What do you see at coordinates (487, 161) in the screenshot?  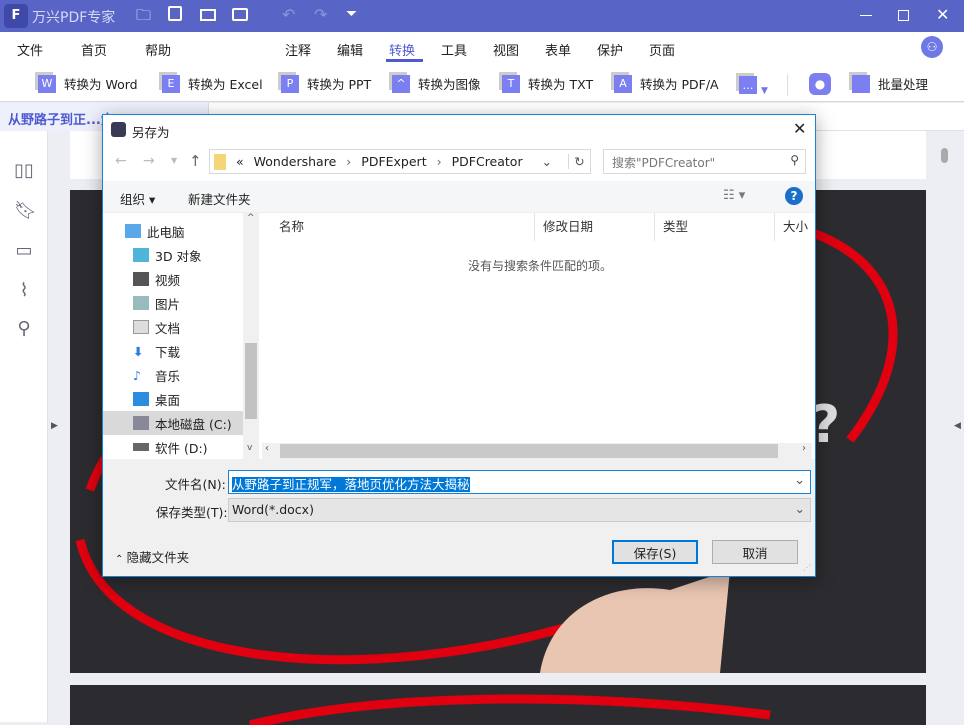 I see `breadcrumb-item: PDFCreator` at bounding box center [487, 161].